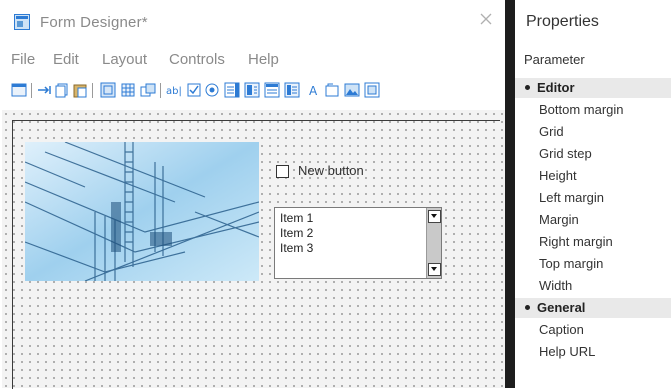 The image size is (671, 389). I want to click on copy-icon, so click(62, 90).